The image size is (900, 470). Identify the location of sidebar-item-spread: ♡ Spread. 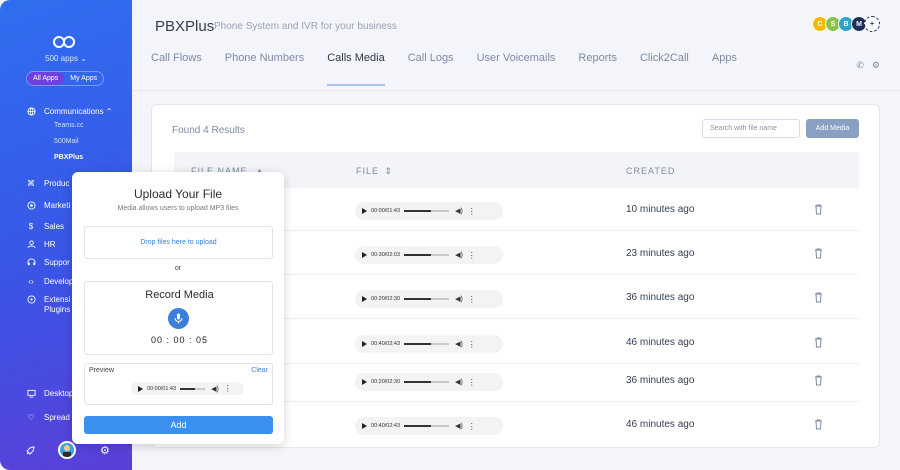
(48, 417).